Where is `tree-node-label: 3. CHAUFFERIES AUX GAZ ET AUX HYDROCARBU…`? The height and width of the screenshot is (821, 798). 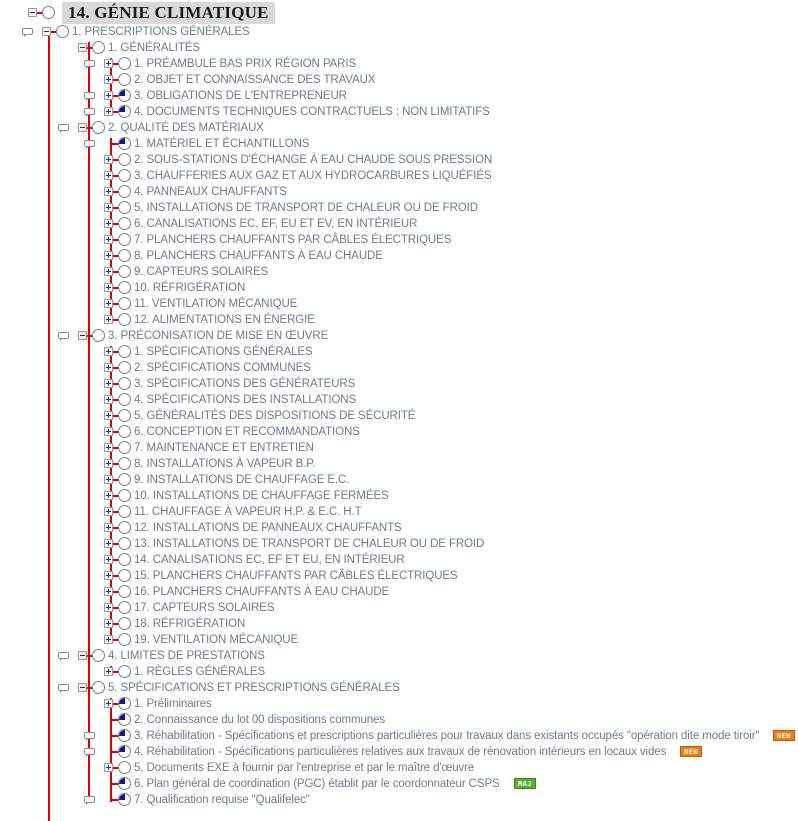
tree-node-label: 3. CHAUFFERIES AUX GAZ ET AUX HYDROCARBU… is located at coordinates (313, 176).